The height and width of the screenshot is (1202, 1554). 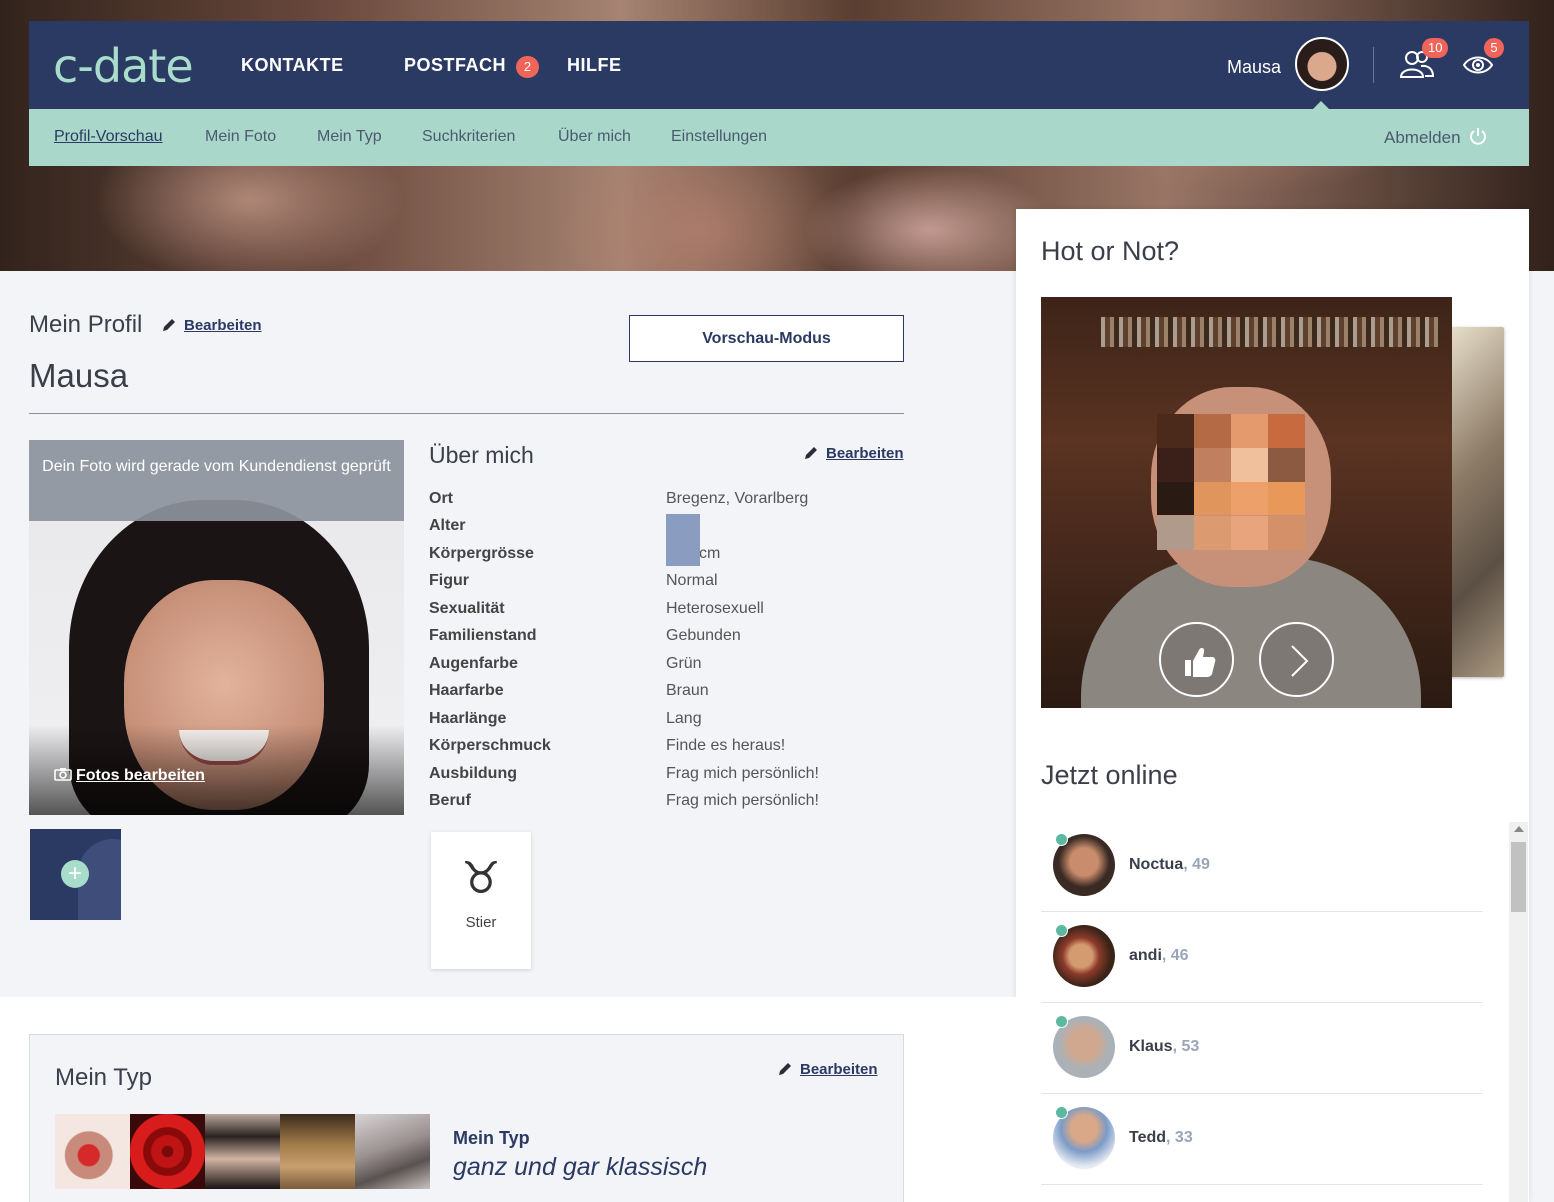 I want to click on tab-einstellungen: Einstellungen, so click(x=719, y=137).